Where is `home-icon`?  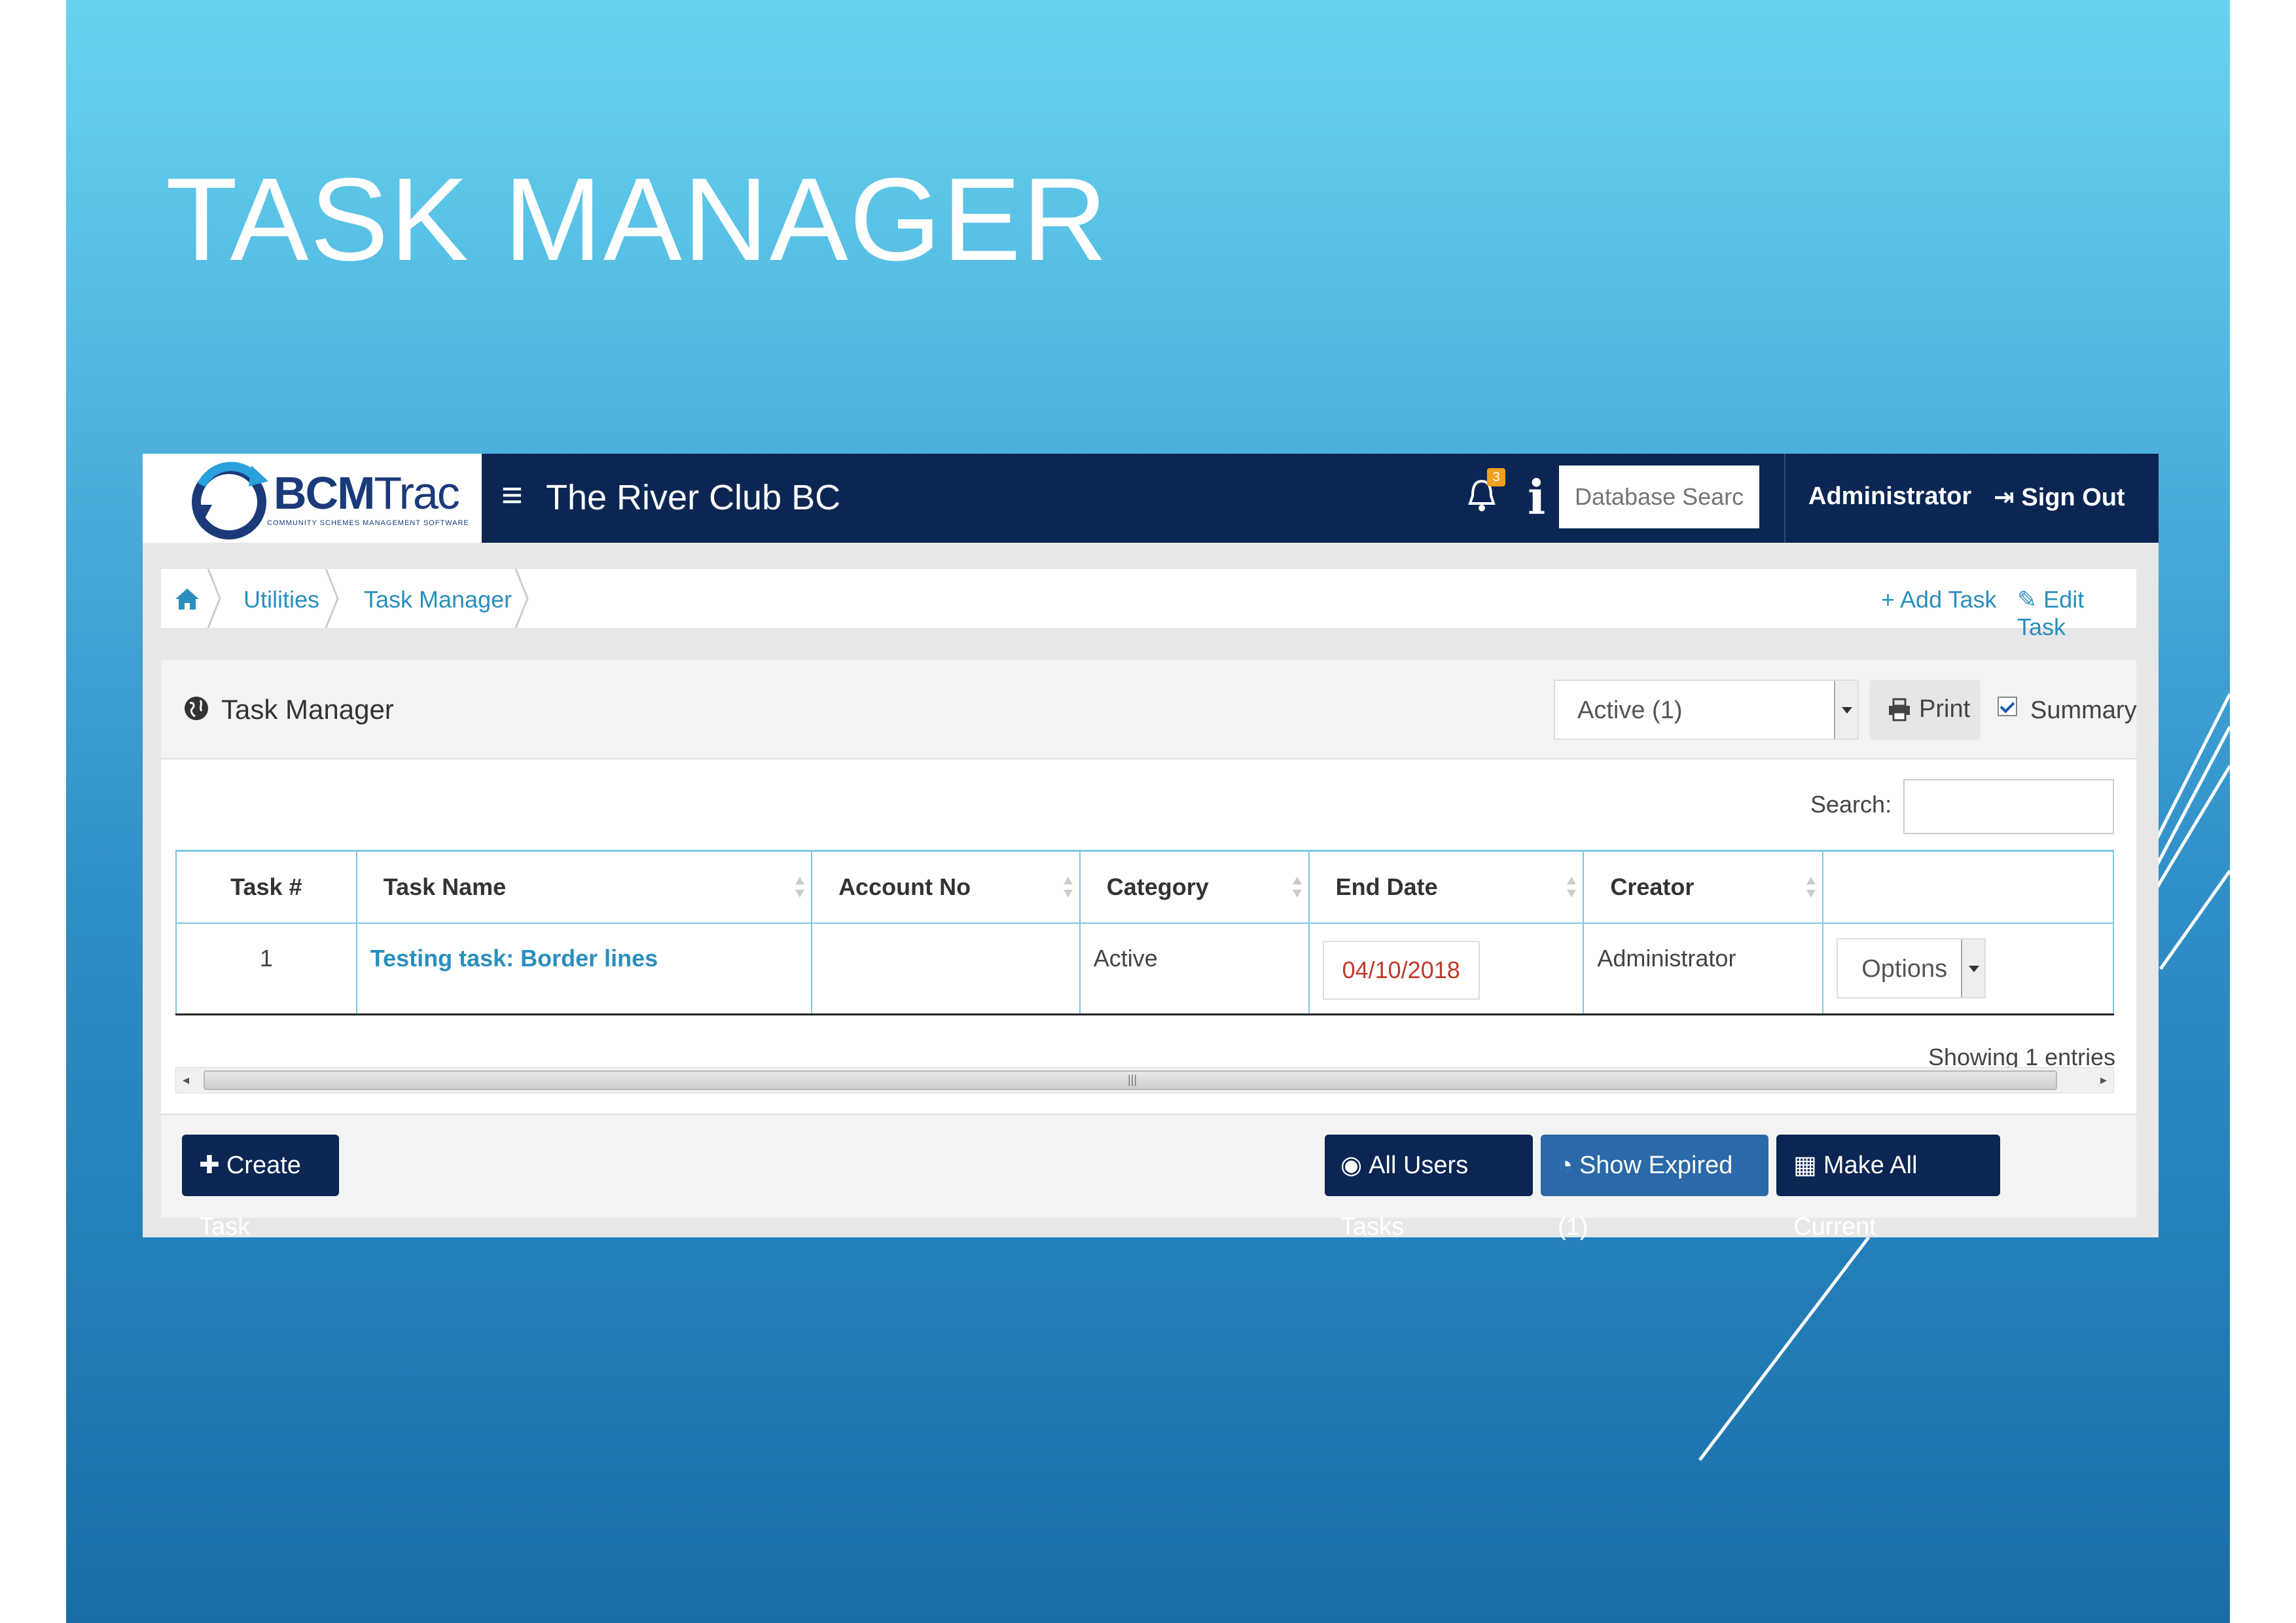 home-icon is located at coordinates (187, 599).